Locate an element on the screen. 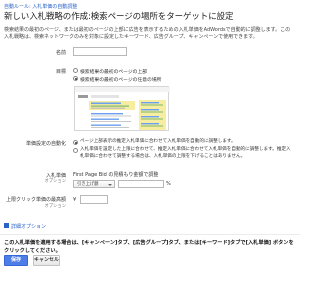 The width and height of the screenshot is (320, 287). target-label: 目標 is located at coordinates (60, 72).